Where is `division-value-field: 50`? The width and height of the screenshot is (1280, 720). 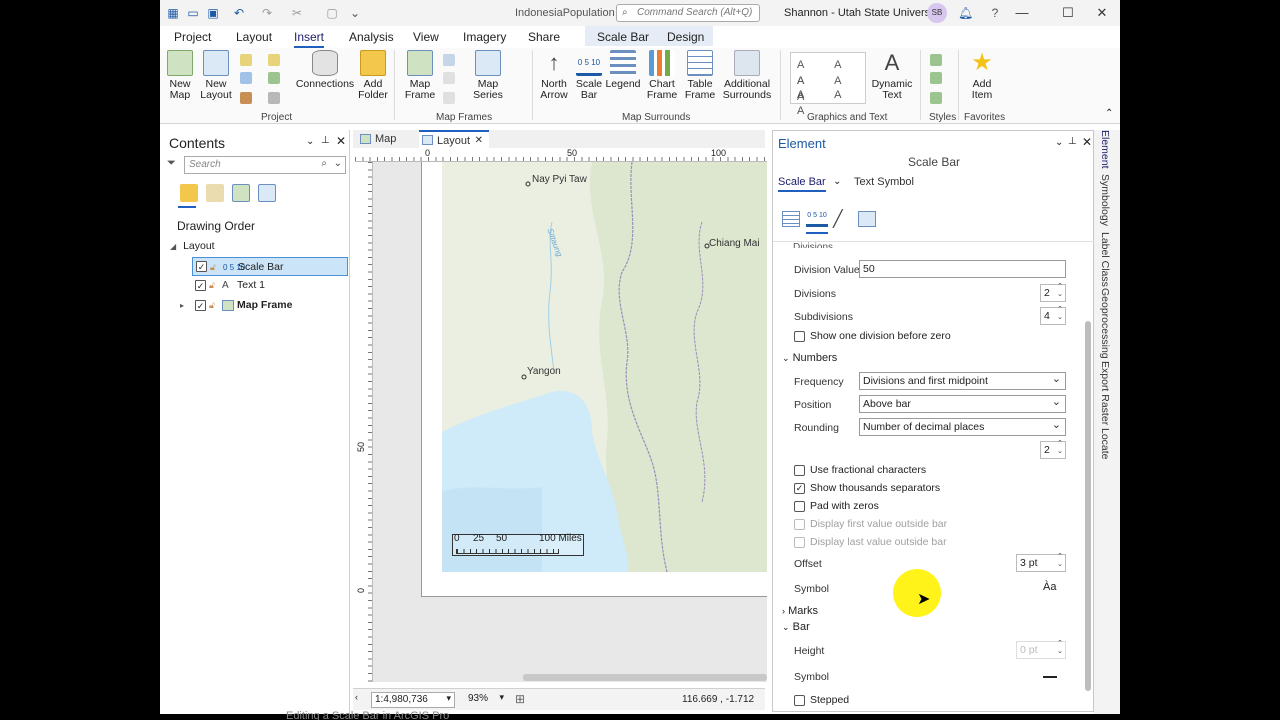
division-value-field: 50 is located at coordinates (962, 269).